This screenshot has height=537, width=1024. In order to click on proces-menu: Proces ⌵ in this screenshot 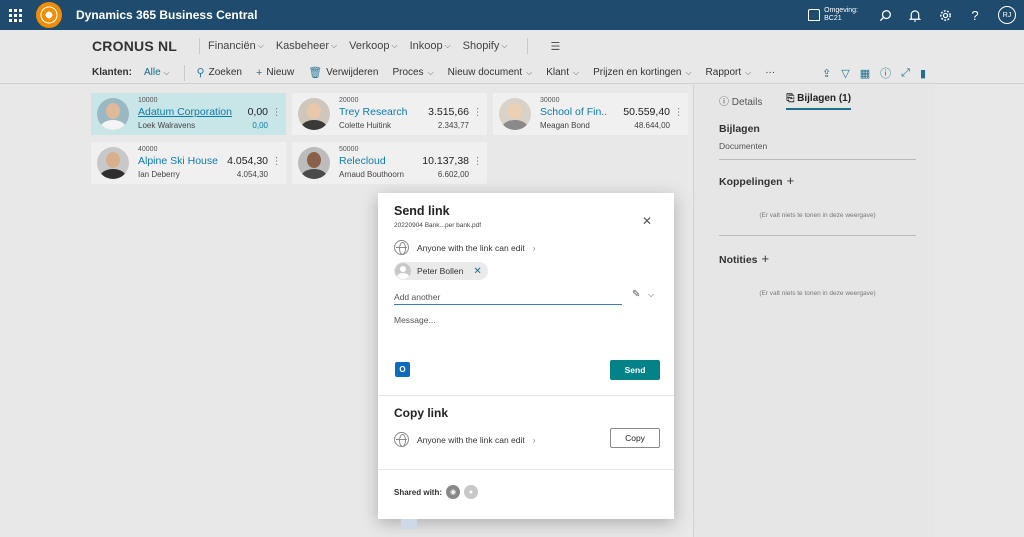, I will do `click(412, 72)`.